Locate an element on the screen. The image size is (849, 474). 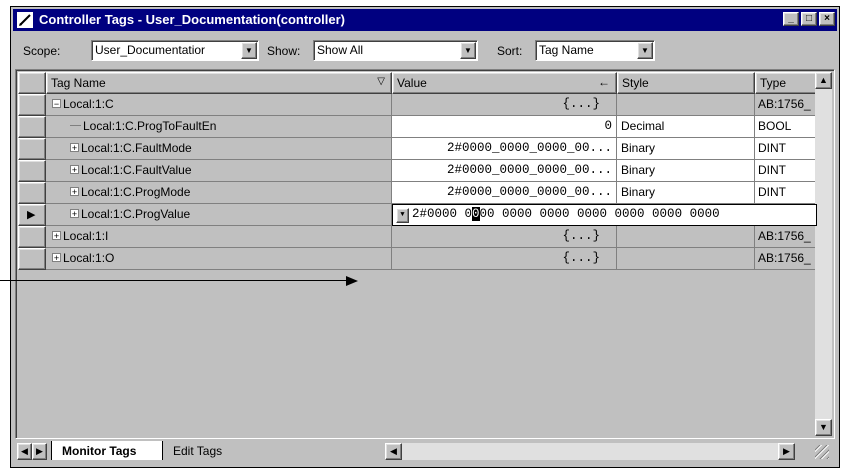
type-text: AB:1756_ is located at coordinates (784, 104).